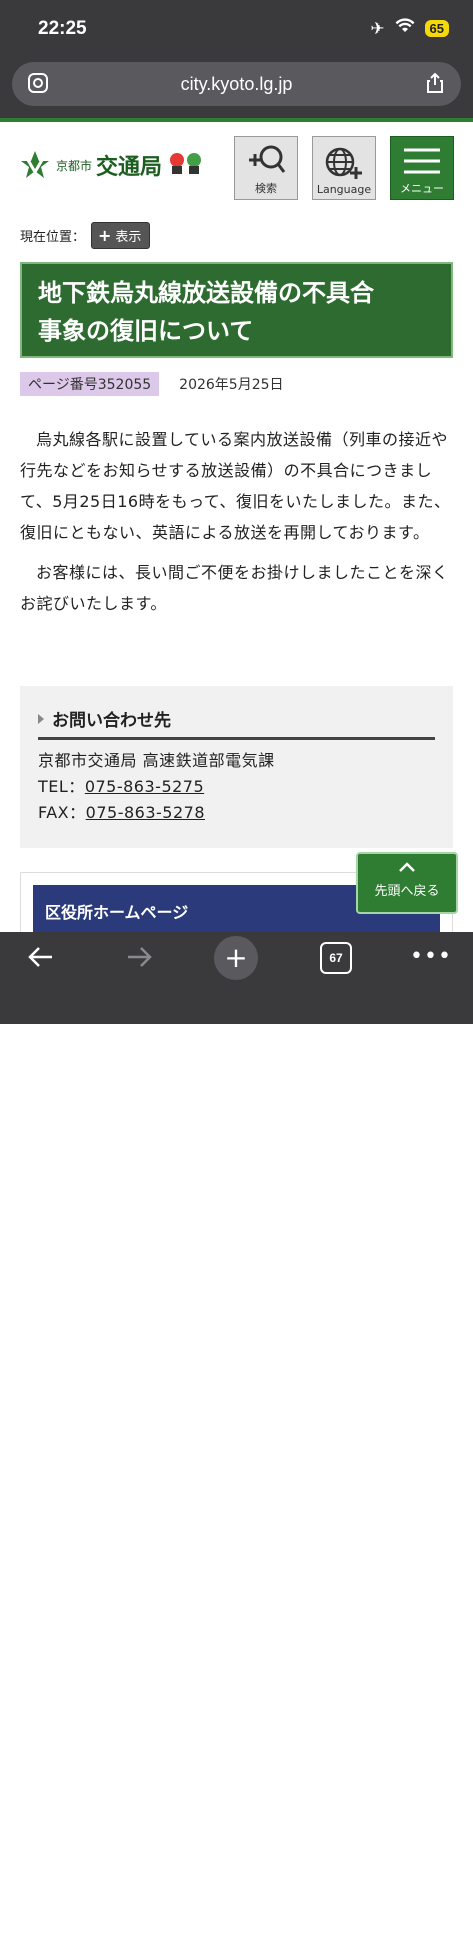 This screenshot has height=1945, width=473. I want to click on menu-button: メニュー, so click(422, 168).